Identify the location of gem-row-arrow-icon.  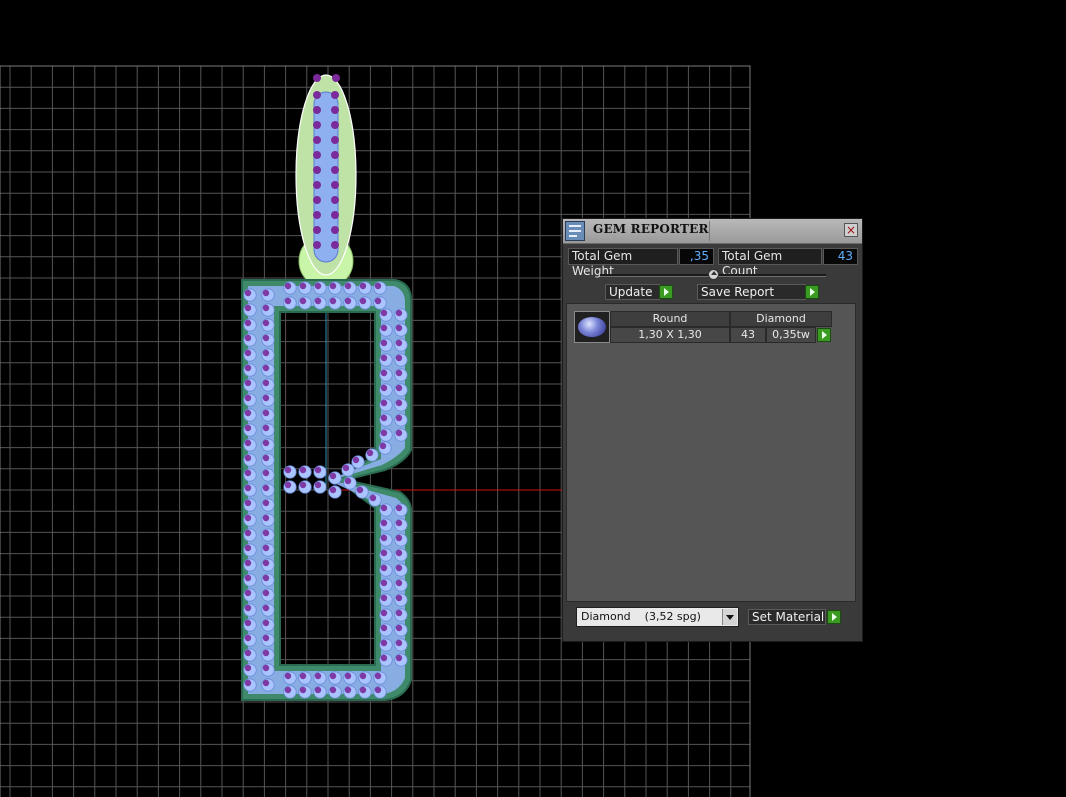
(824, 335).